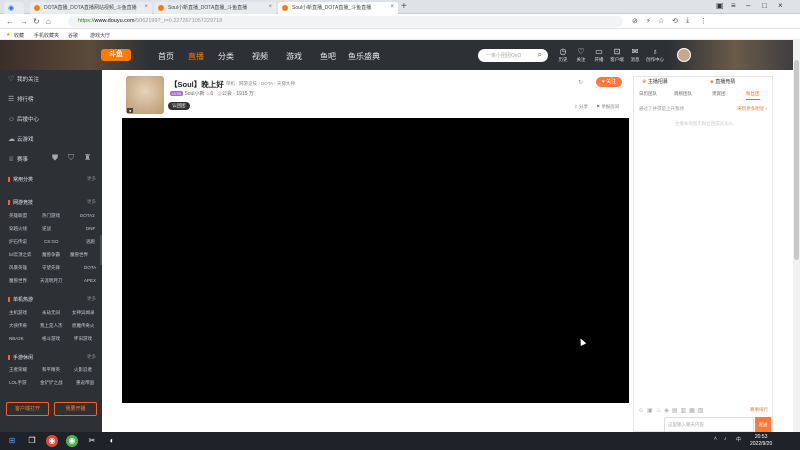  What do you see at coordinates (655, 82) in the screenshot?
I see `tab-anchor-recruit: ♛ 主播招募` at bounding box center [655, 82].